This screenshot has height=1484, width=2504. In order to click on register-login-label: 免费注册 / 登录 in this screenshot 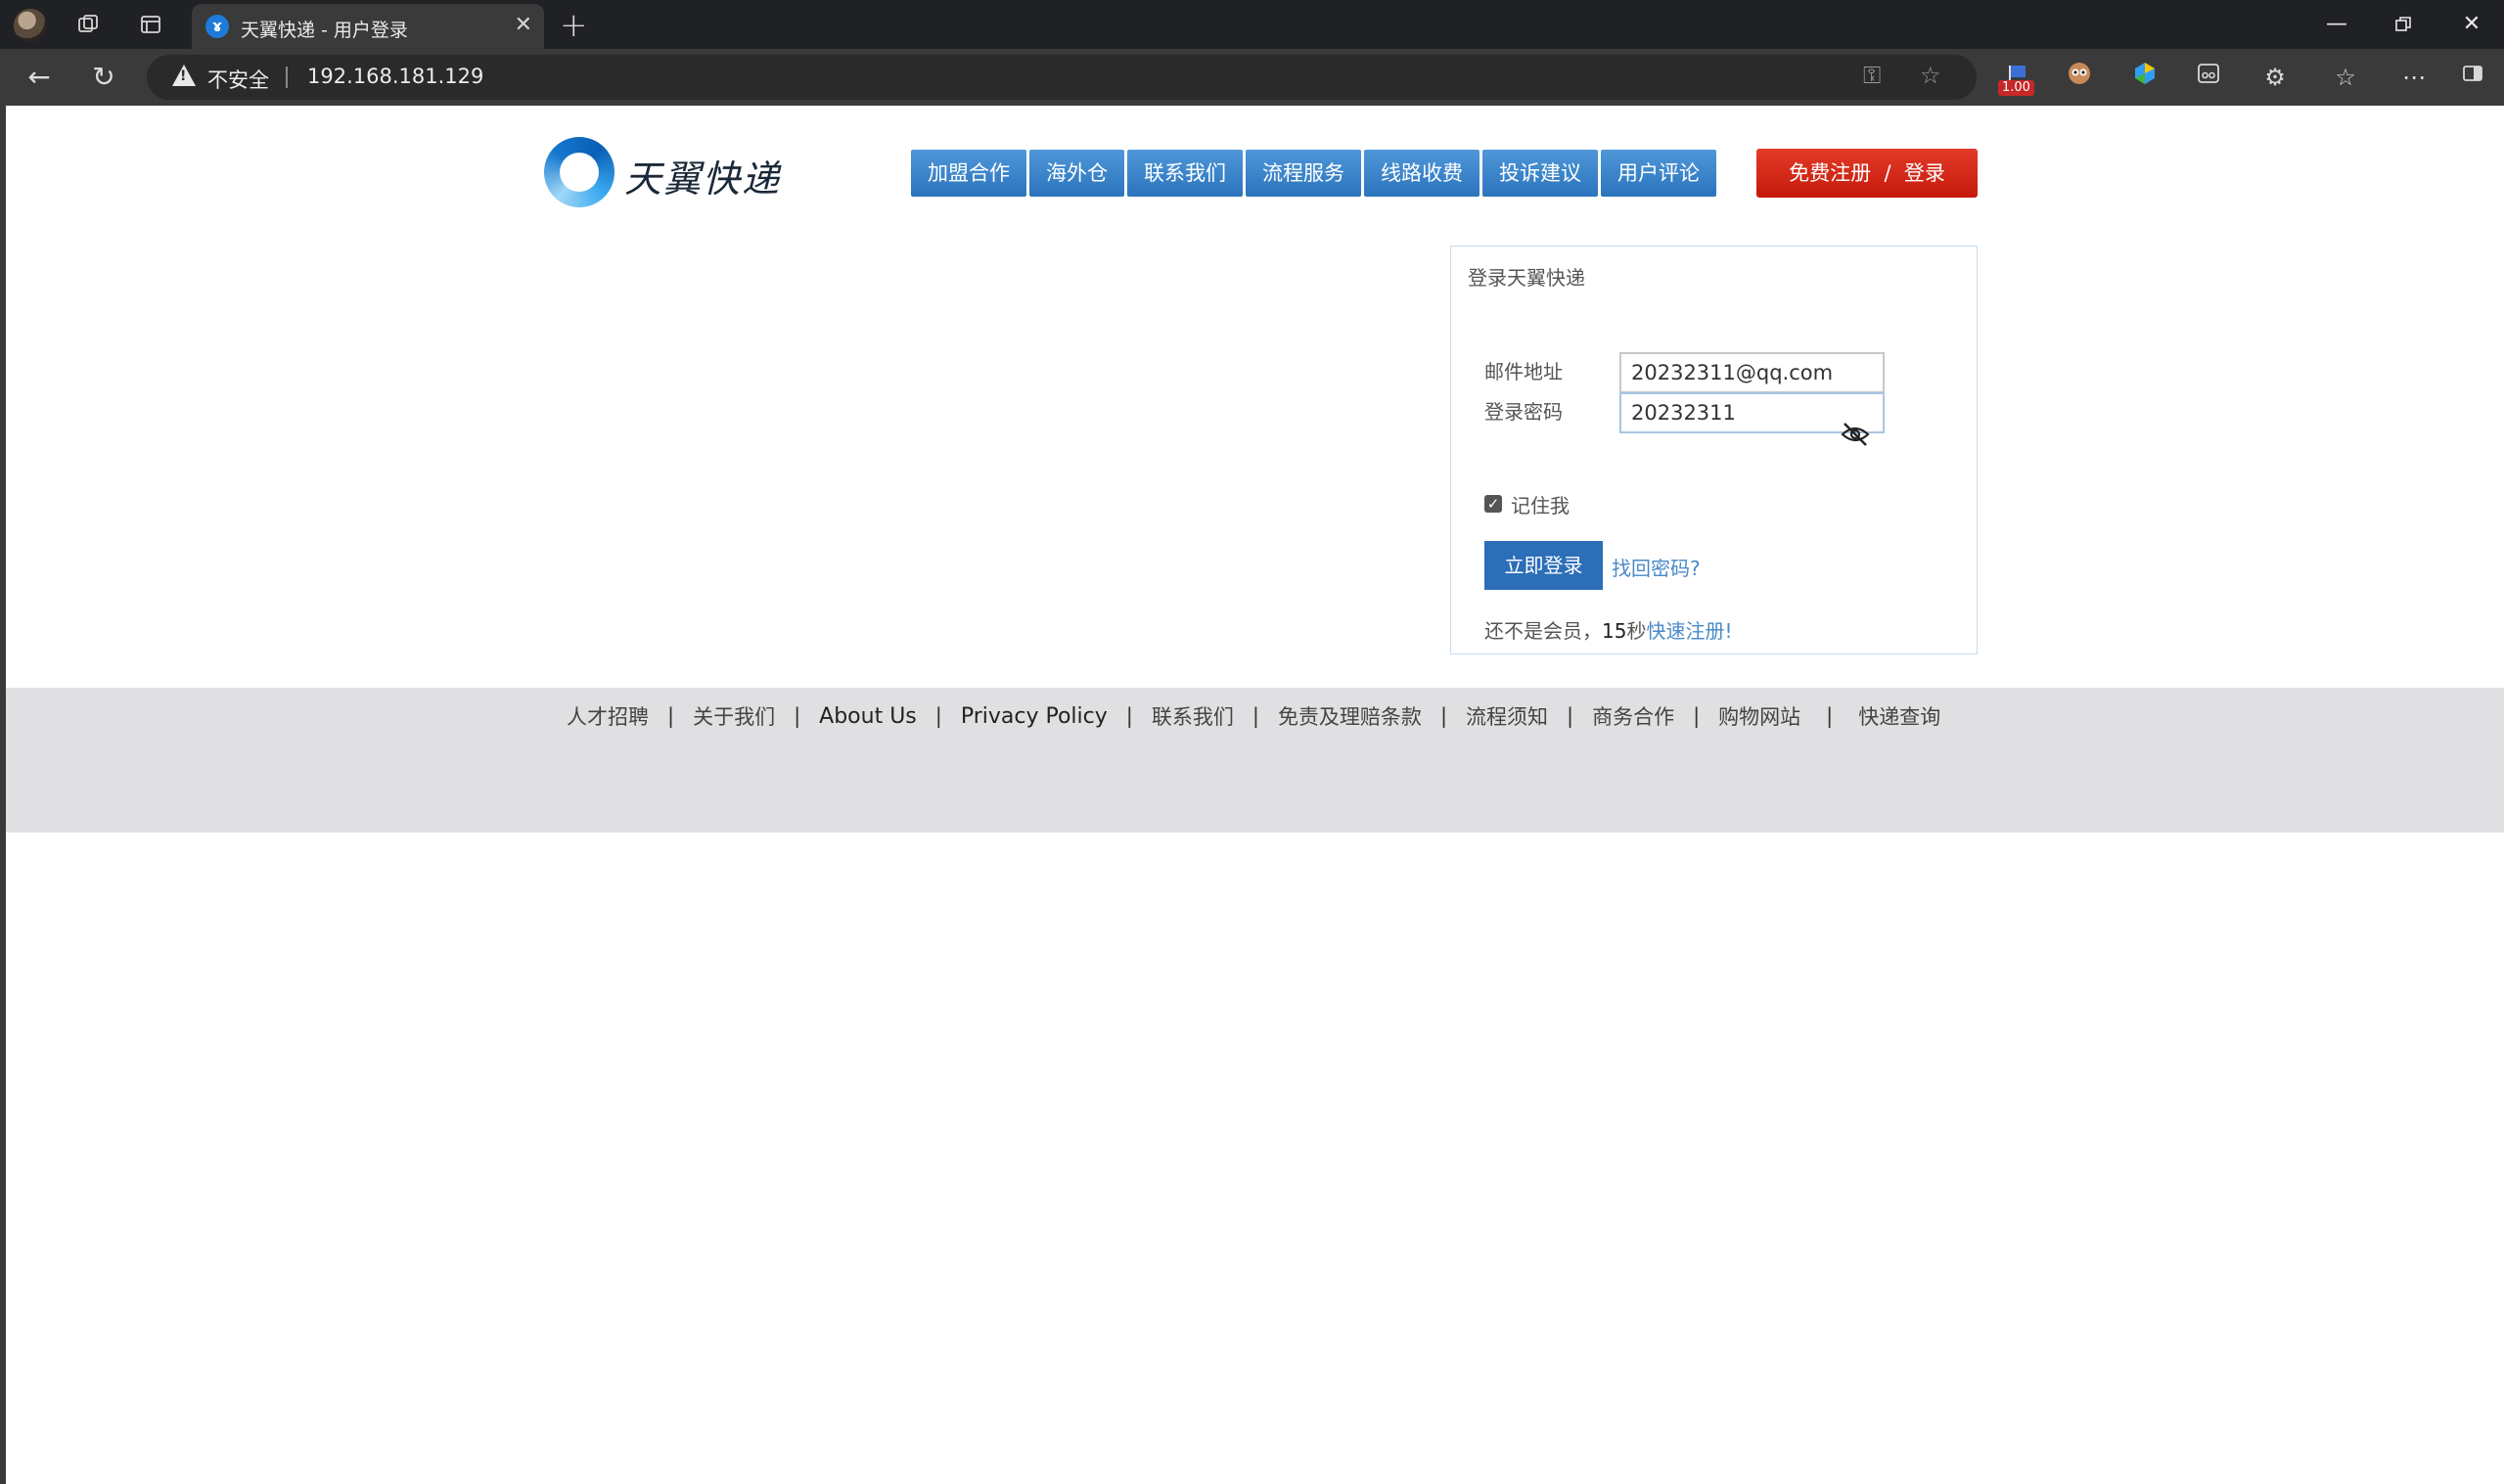, I will do `click(1867, 173)`.